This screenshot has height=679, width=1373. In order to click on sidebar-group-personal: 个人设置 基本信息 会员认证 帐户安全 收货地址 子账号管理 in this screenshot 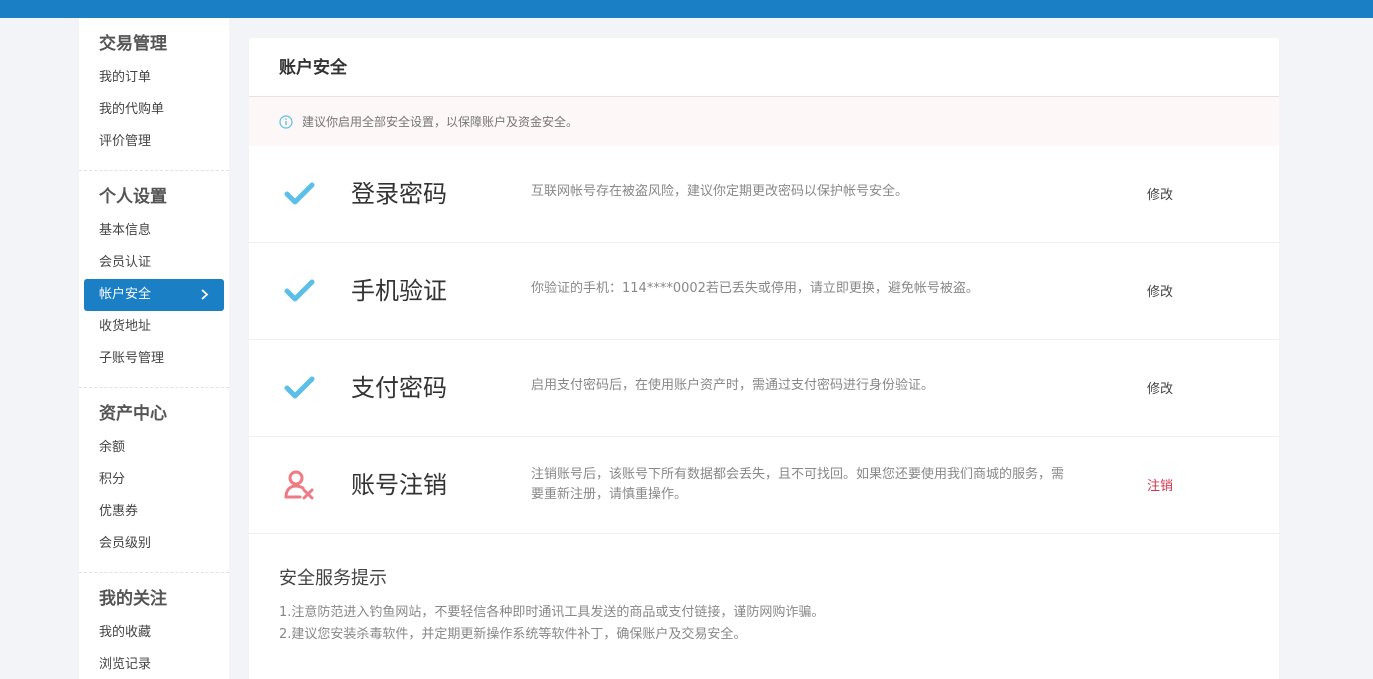, I will do `click(154, 286)`.